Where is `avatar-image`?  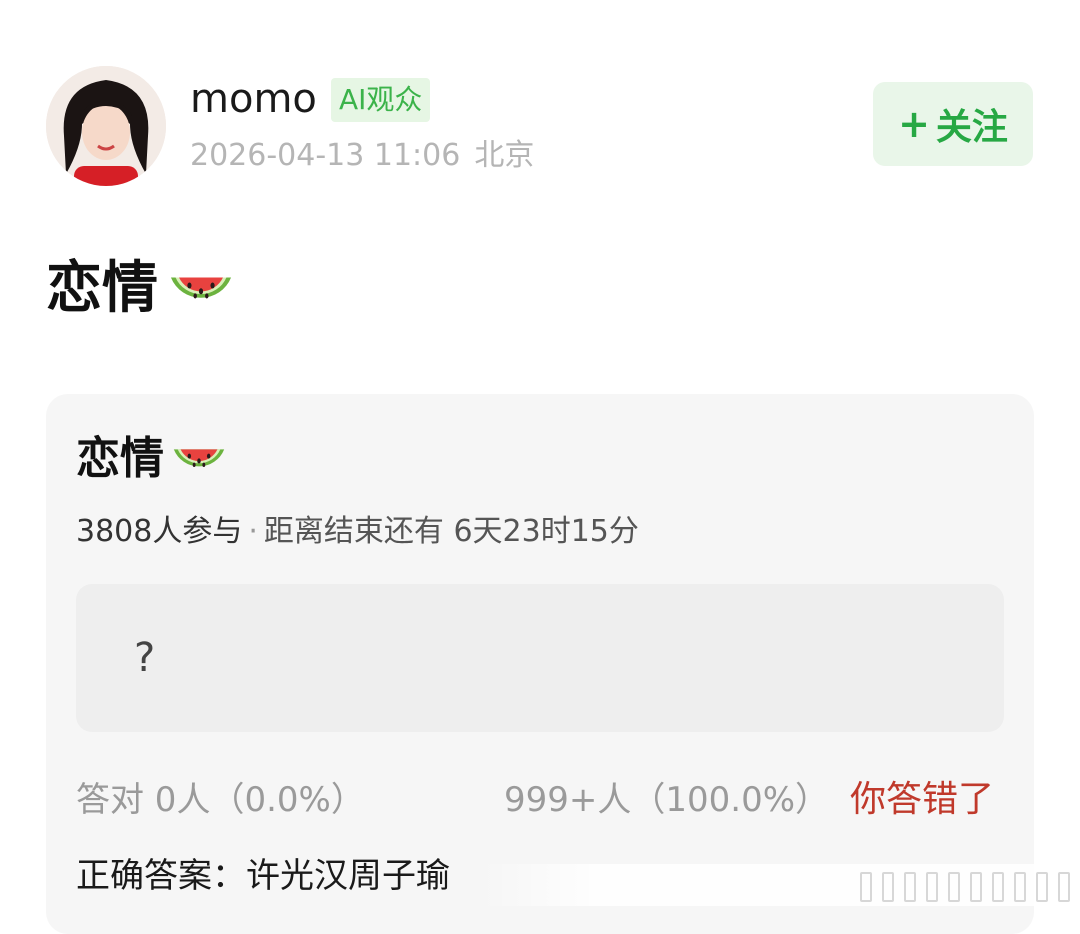 avatar-image is located at coordinates (106, 126).